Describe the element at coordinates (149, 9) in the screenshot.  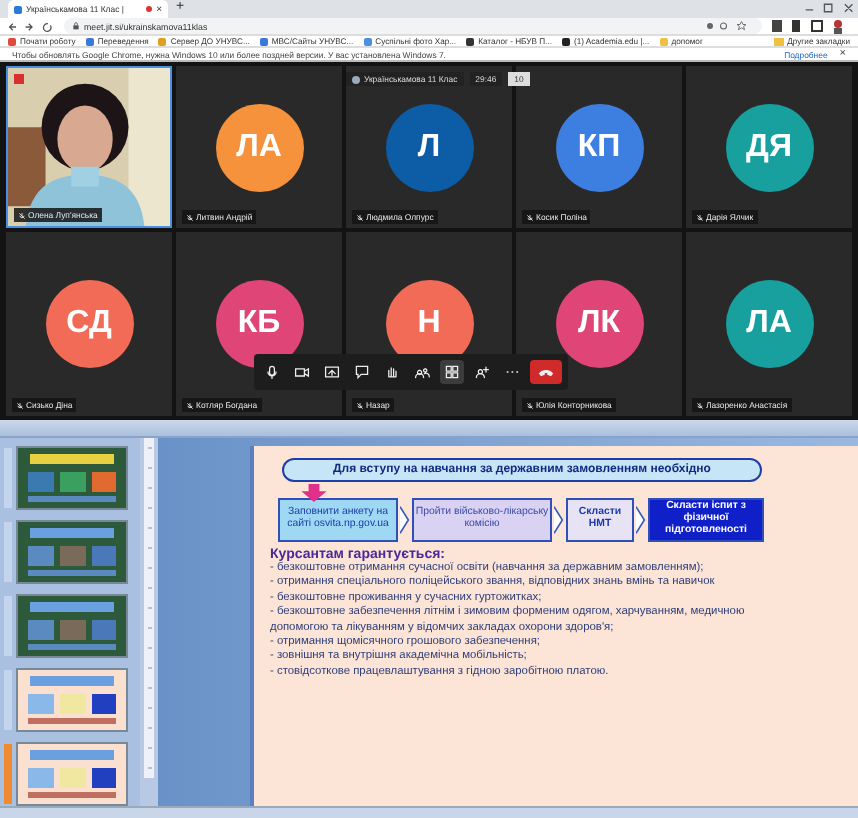
I see `recording-icon` at that location.